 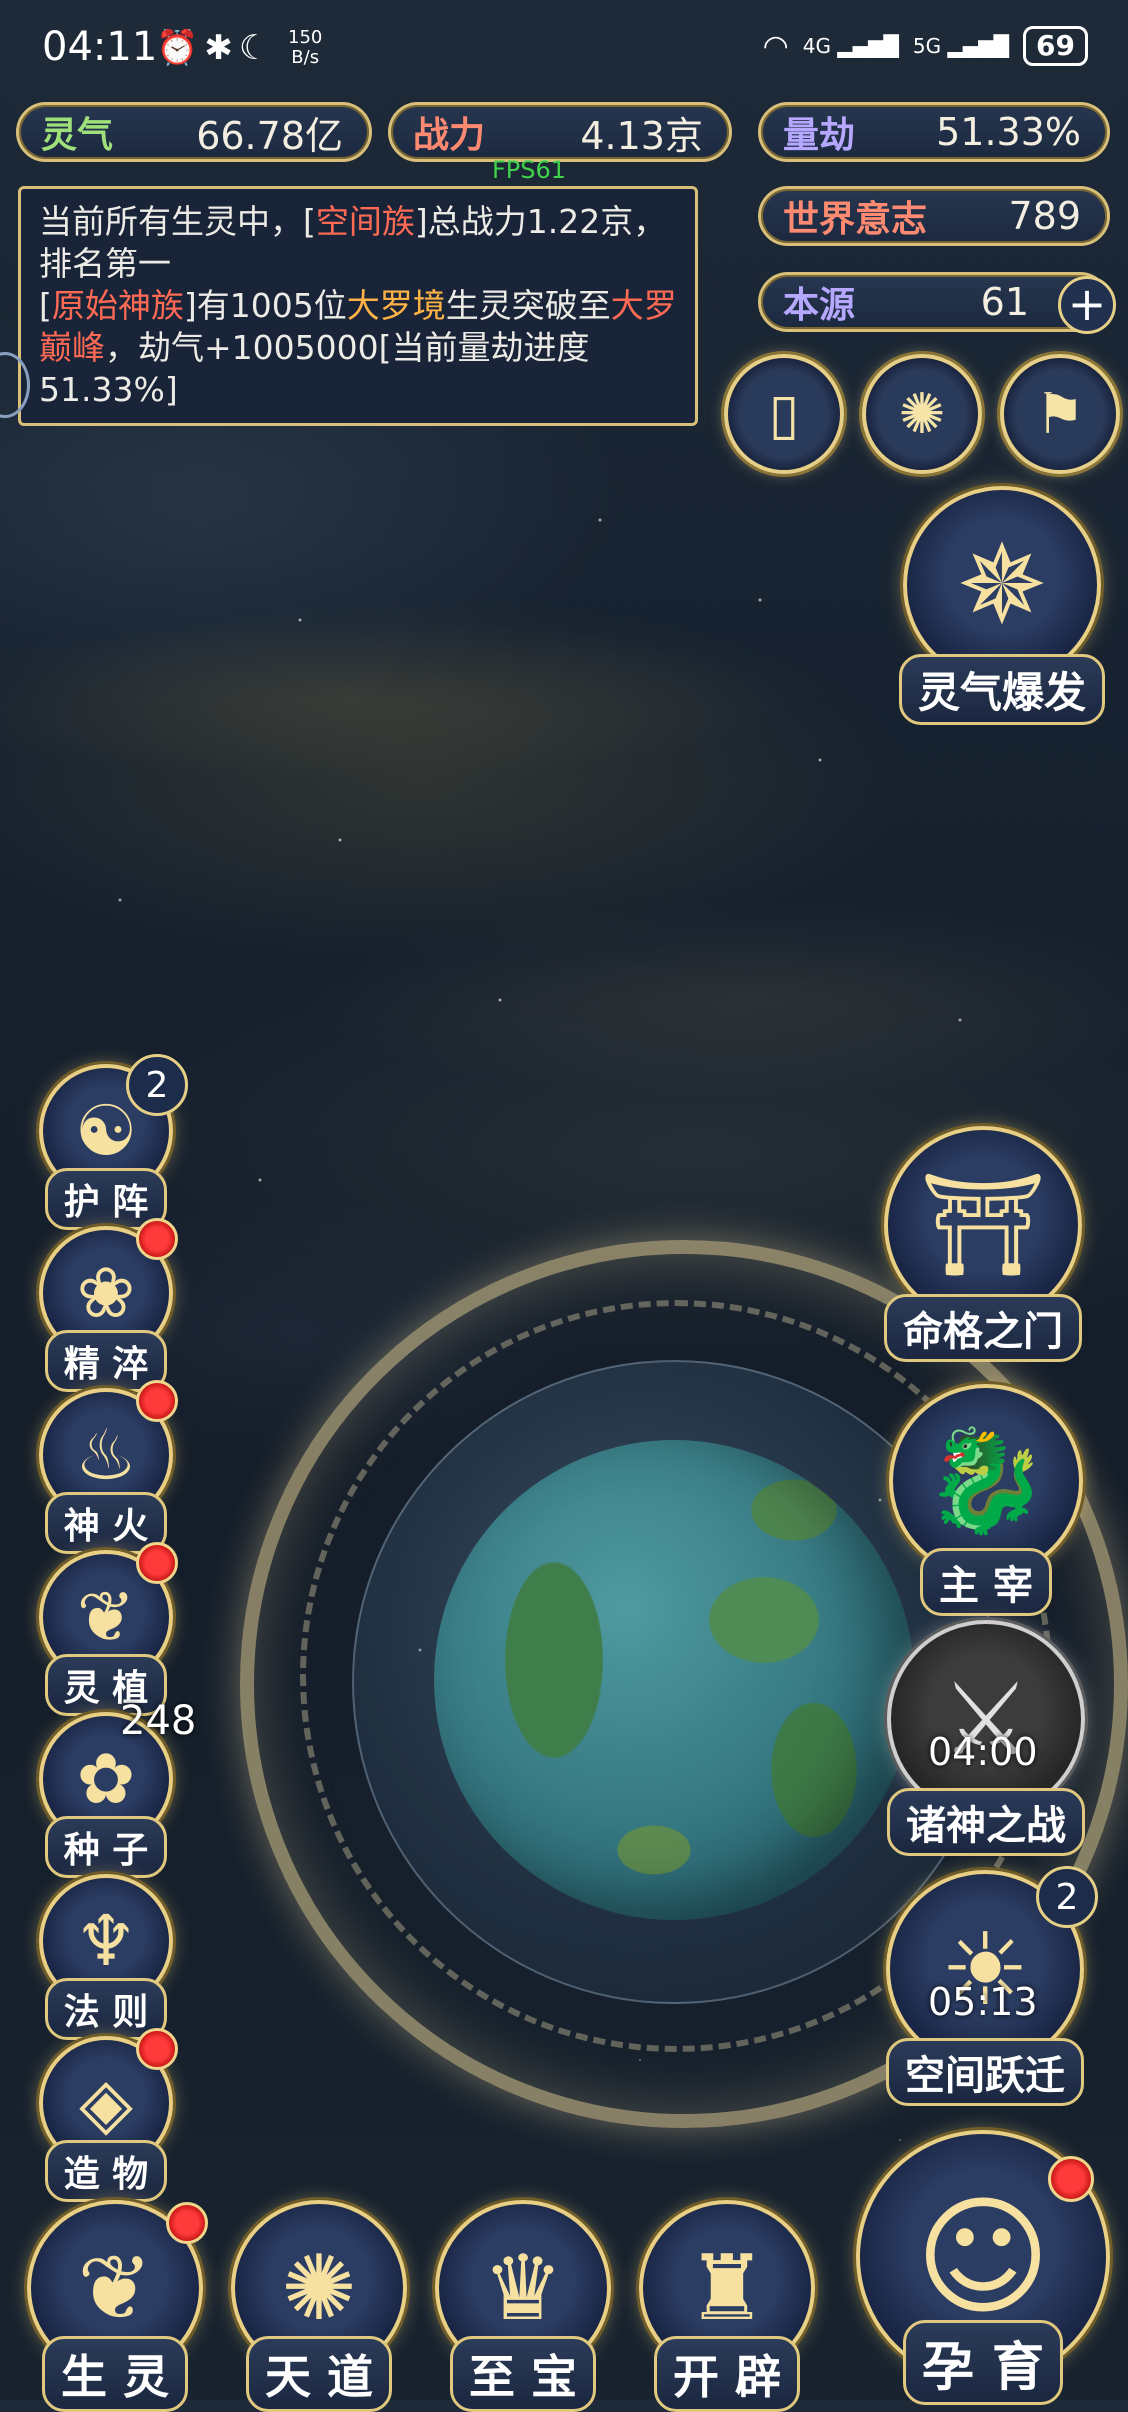 What do you see at coordinates (983, 1328) in the screenshot?
I see `ming-ge-label: 命格之门` at bounding box center [983, 1328].